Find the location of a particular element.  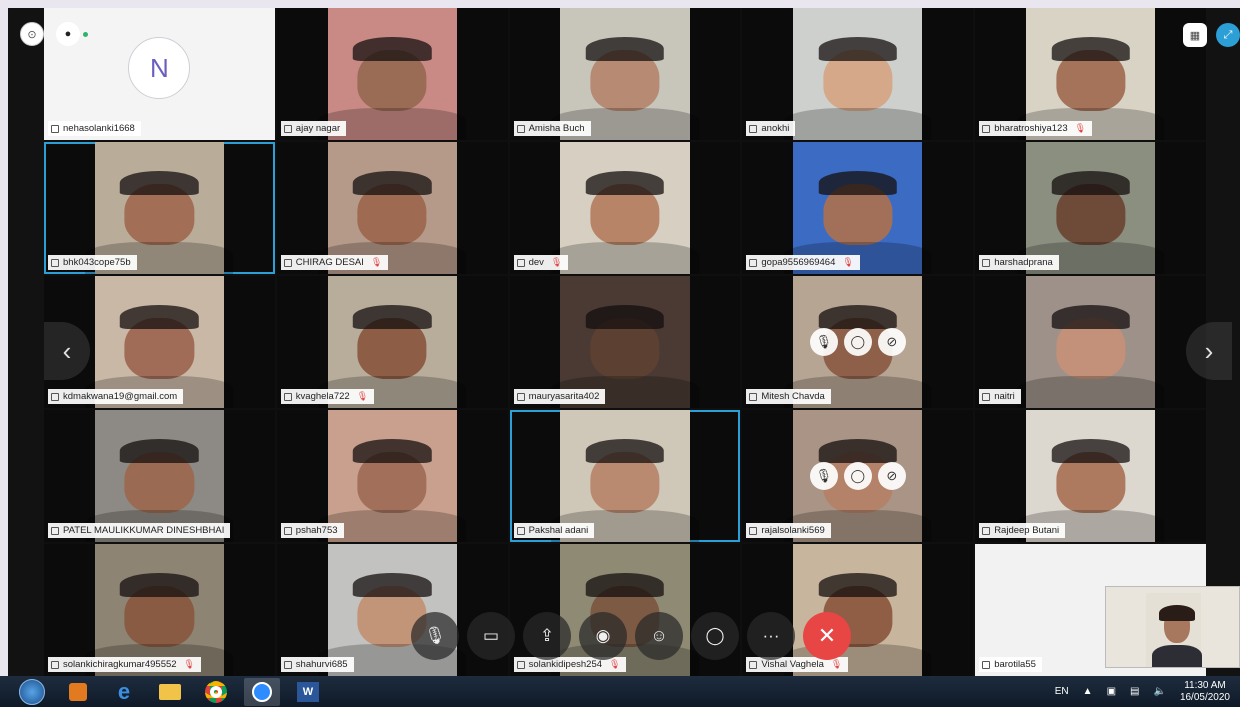

action-center-icon: ▣ is located at coordinates (1111, 691).